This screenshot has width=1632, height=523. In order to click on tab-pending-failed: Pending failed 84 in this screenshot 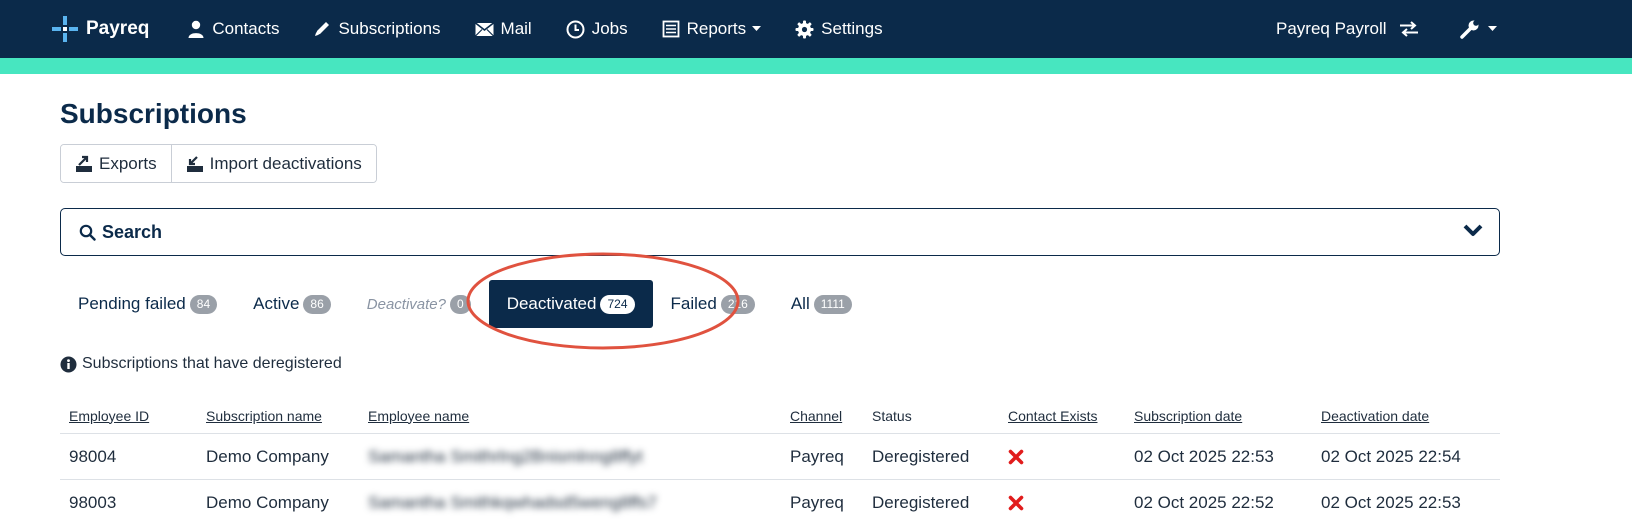, I will do `click(147, 304)`.